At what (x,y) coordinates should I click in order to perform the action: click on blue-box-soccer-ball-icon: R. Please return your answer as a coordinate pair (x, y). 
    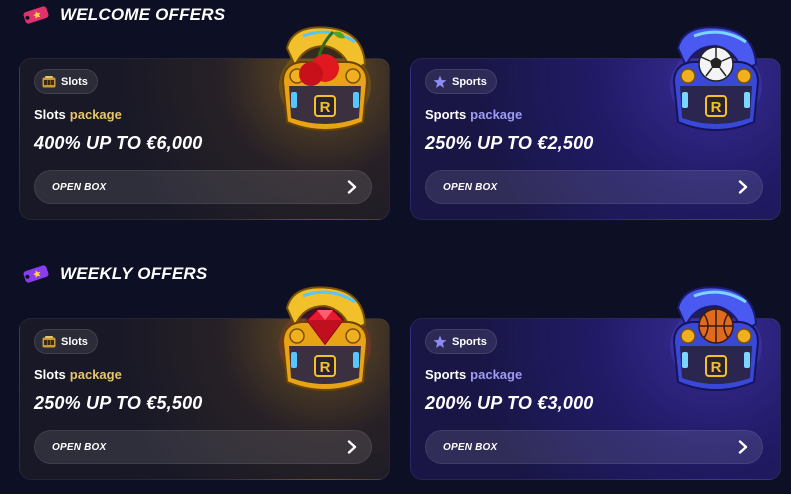
    Looking at the image, I should click on (716, 84).